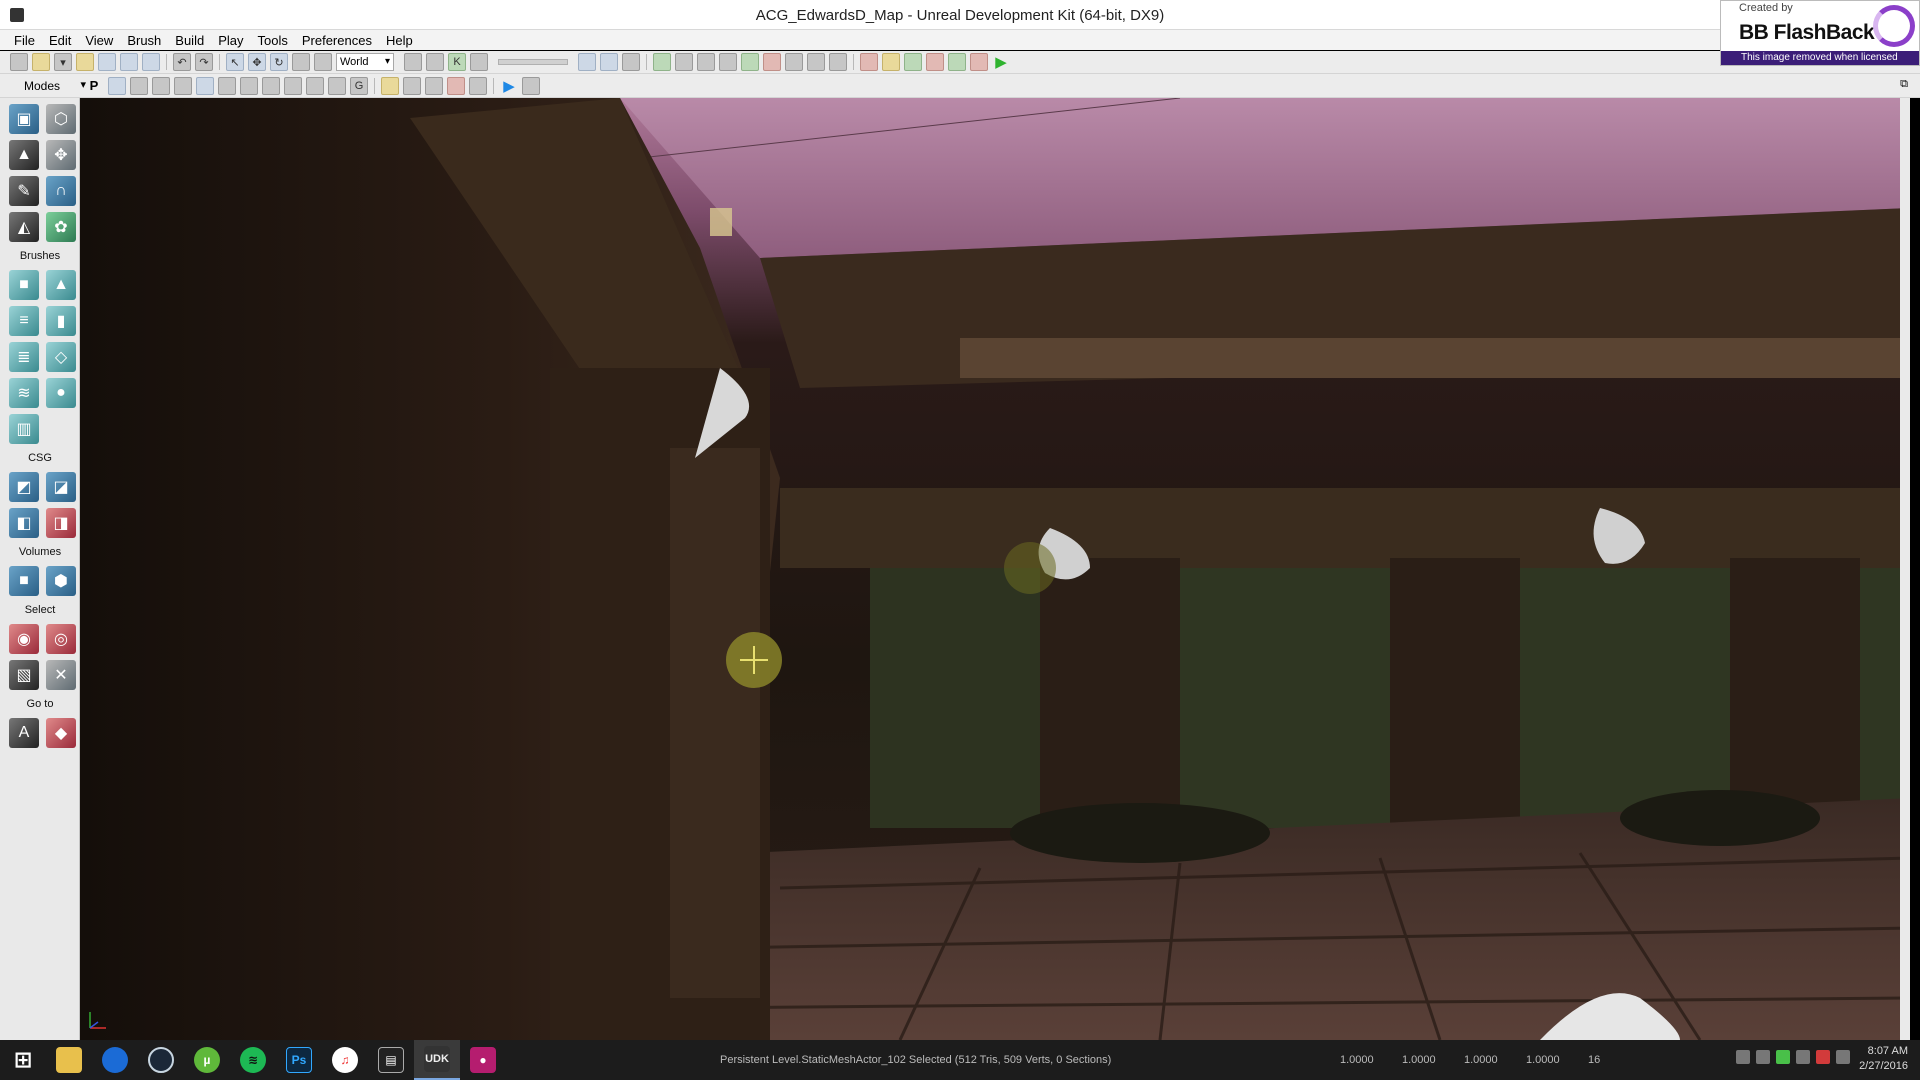 This screenshot has height=1080, width=1920. Describe the element at coordinates (345, 1060) in the screenshot. I see `taskbar-itunes: ♫` at that location.